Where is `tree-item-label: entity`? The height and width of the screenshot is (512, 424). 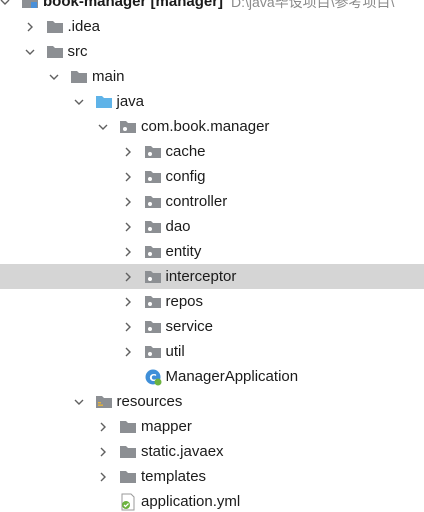 tree-item-label: entity is located at coordinates (183, 251).